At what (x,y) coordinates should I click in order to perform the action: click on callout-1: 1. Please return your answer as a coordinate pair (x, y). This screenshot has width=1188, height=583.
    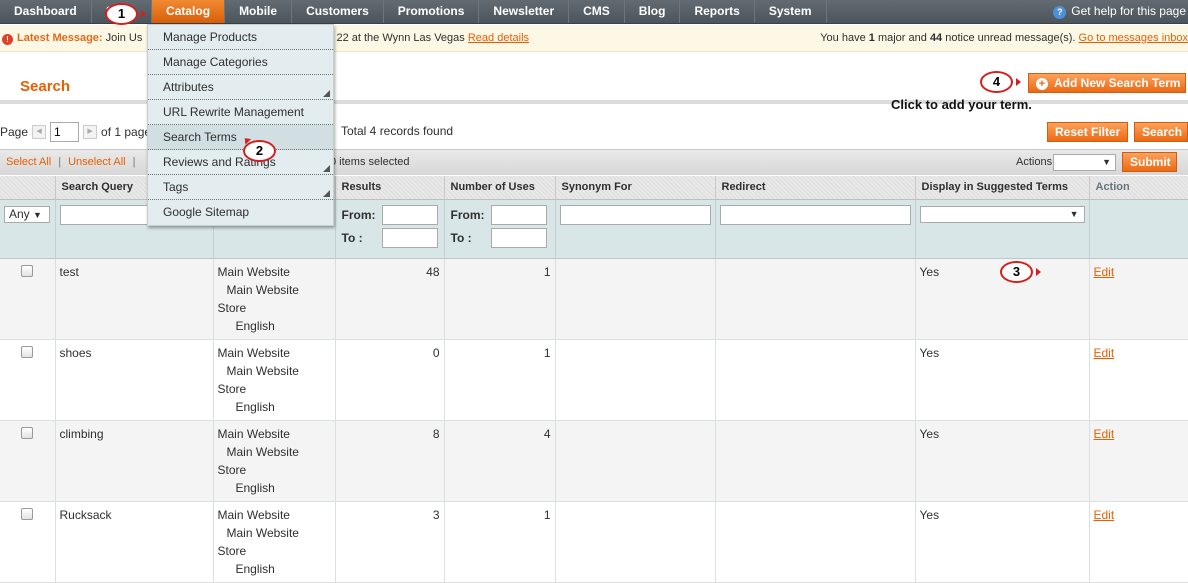
    Looking at the image, I should click on (121, 14).